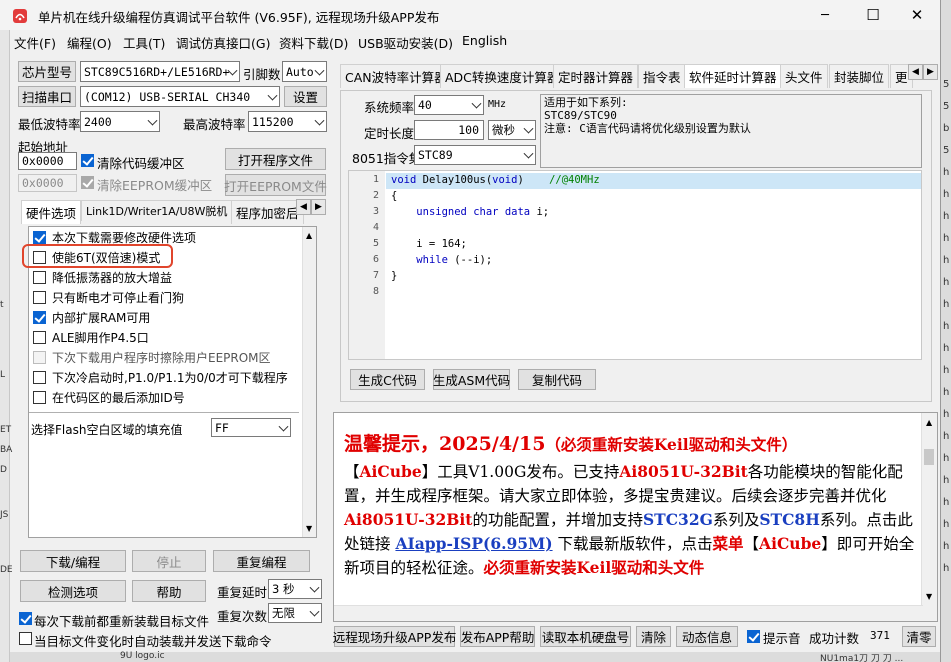 This screenshot has height=662, width=951. Describe the element at coordinates (120, 121) in the screenshot. I see `min-baud-select: 2400` at that location.